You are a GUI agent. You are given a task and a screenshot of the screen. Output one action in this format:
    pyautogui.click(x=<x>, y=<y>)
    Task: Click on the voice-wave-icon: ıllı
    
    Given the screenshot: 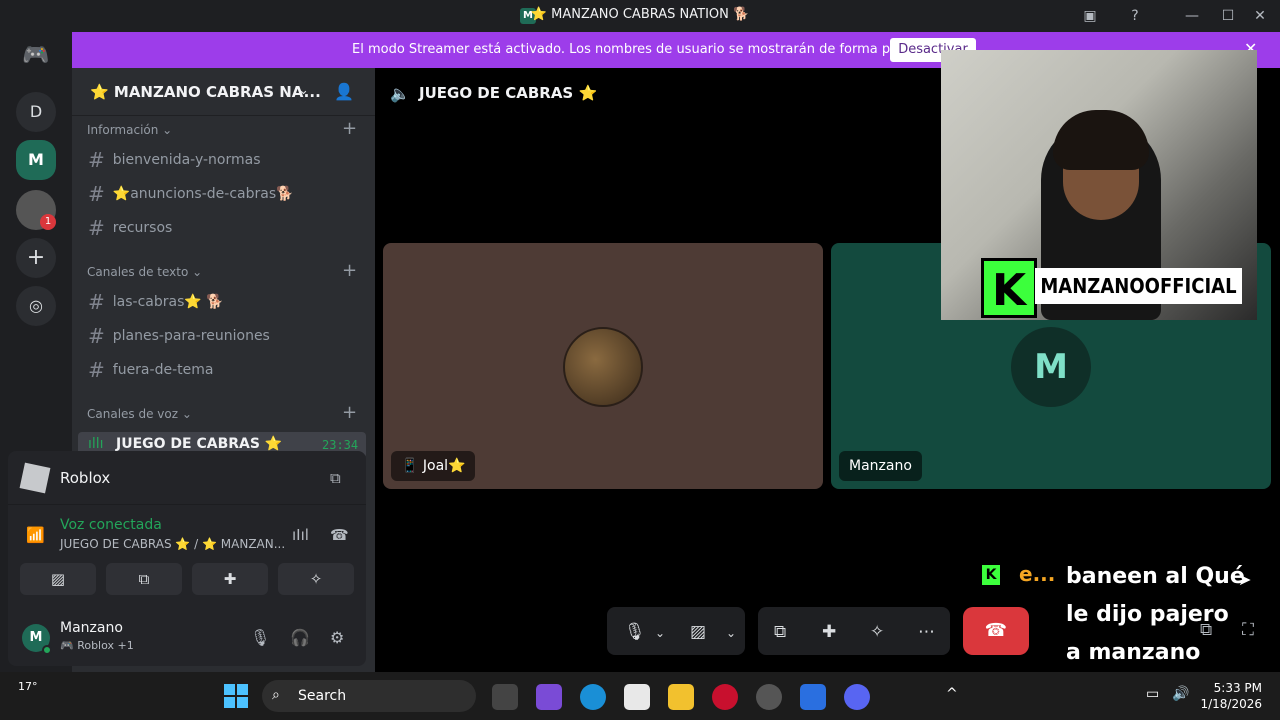 What is the action you would take?
    pyautogui.click(x=96, y=444)
    